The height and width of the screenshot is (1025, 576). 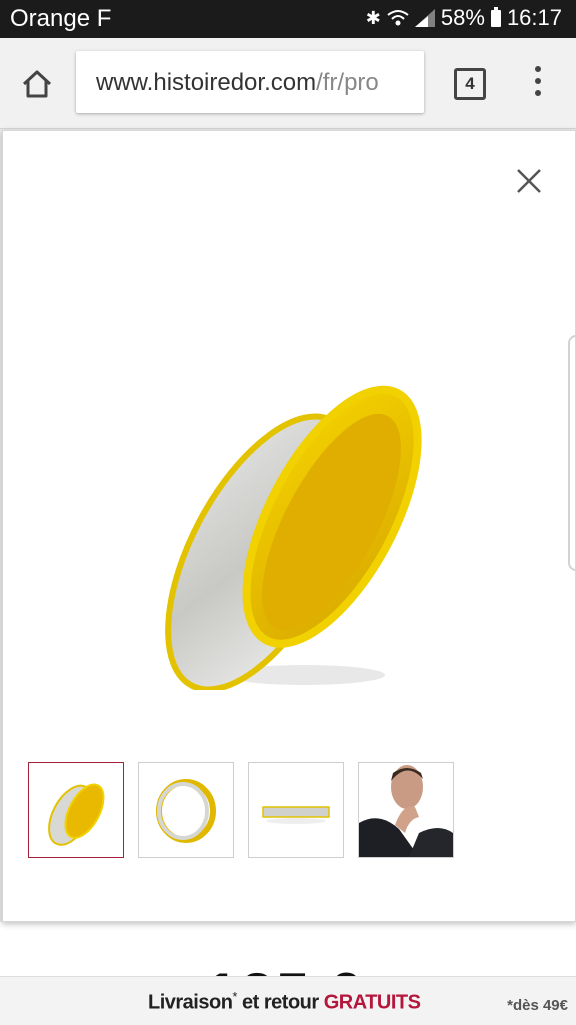 What do you see at coordinates (537, 1005) in the screenshot?
I see `banner-note: *dès 49€` at bounding box center [537, 1005].